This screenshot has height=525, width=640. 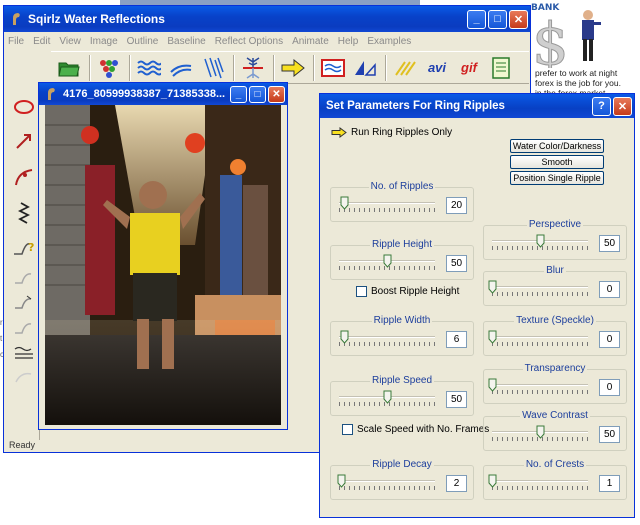 What do you see at coordinates (253, 68) in the screenshot?
I see `reflect-tree-button` at bounding box center [253, 68].